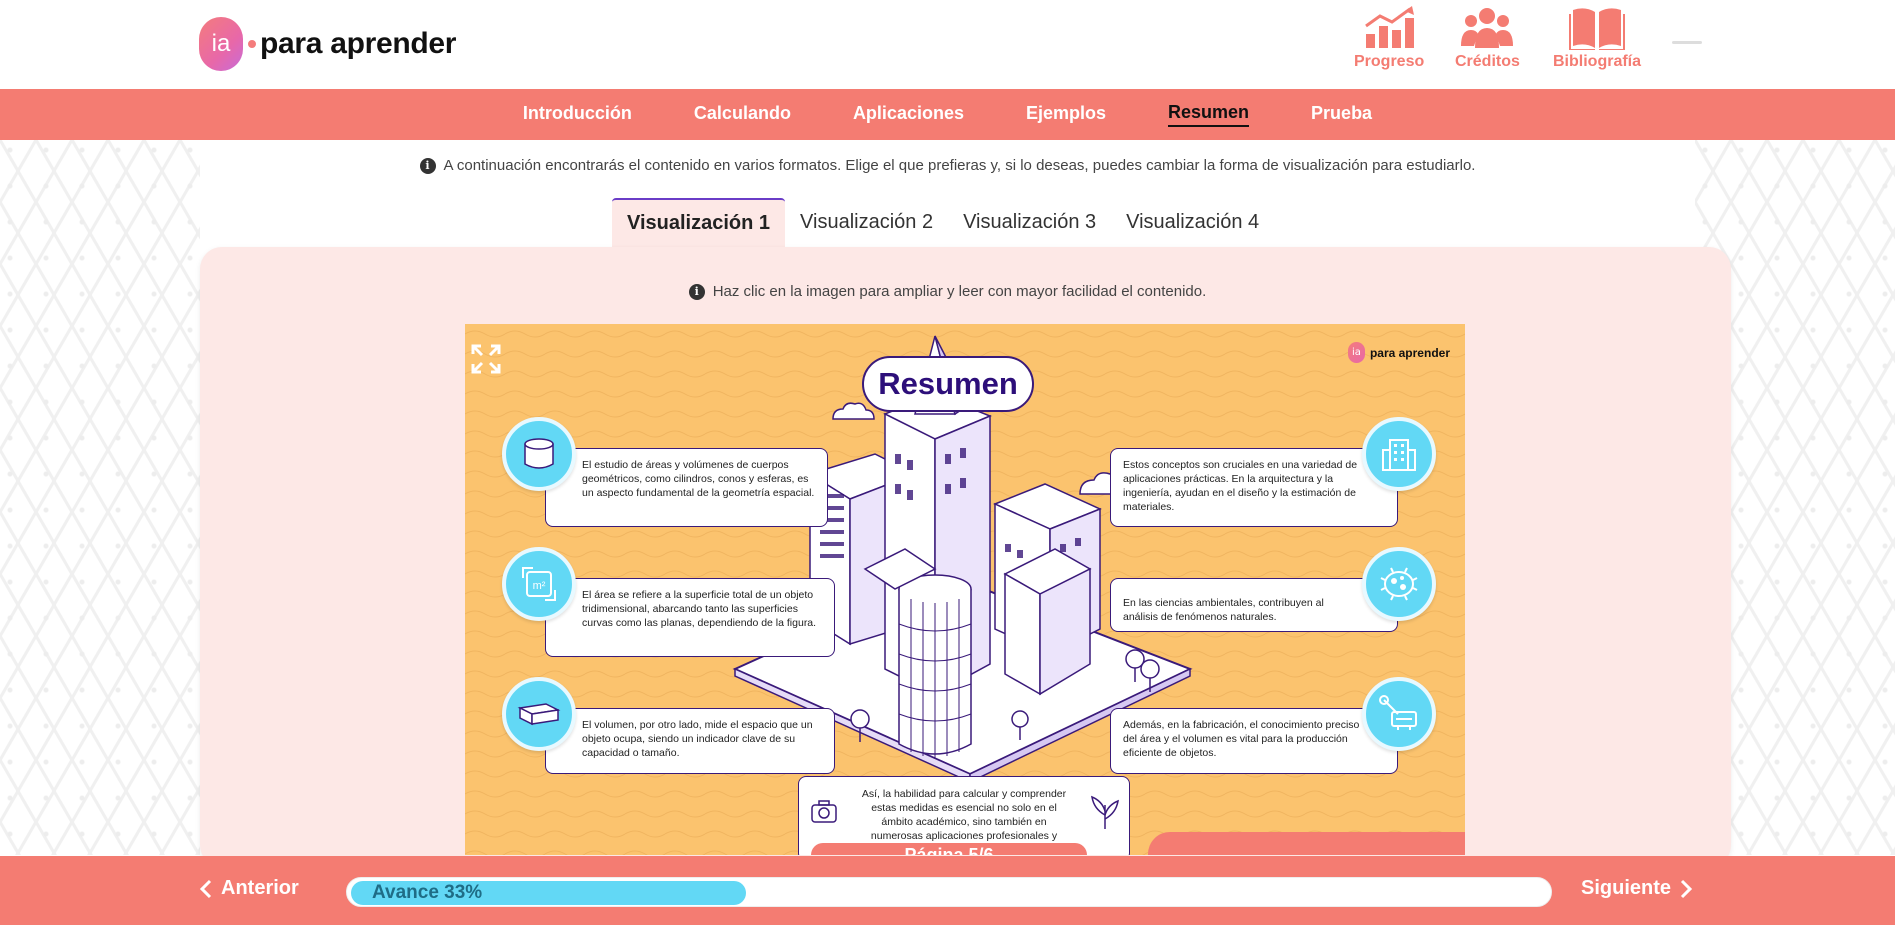 This screenshot has height=925, width=1895. Describe the element at coordinates (1626, 888) in the screenshot. I see `next-button-label: Siguiente` at that location.